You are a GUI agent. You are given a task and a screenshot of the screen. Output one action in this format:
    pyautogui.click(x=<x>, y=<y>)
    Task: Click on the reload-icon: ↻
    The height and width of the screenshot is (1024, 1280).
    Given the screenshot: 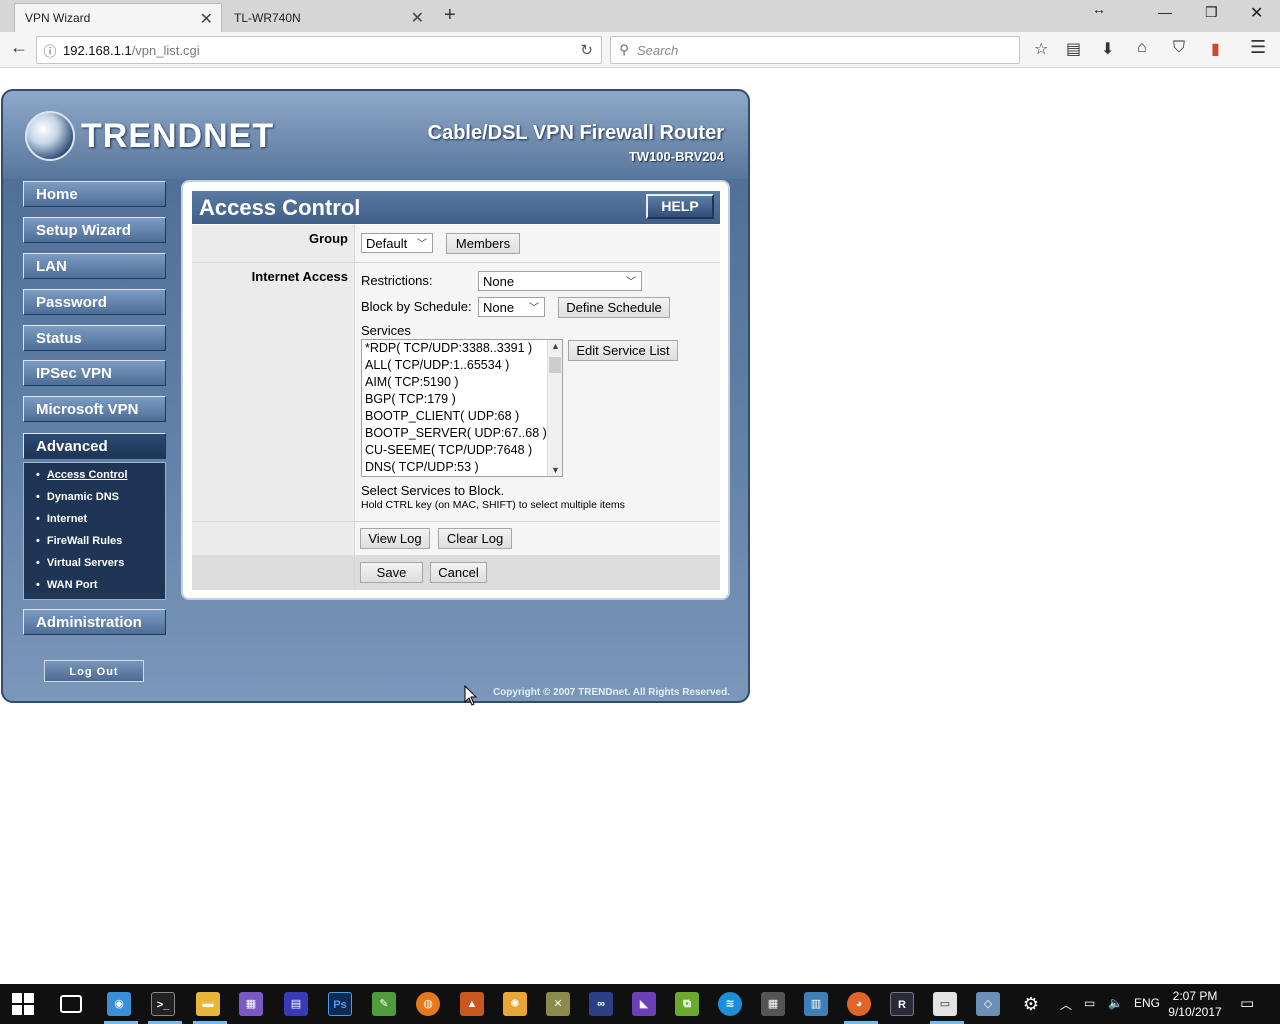 What is the action you would take?
    pyautogui.click(x=586, y=50)
    